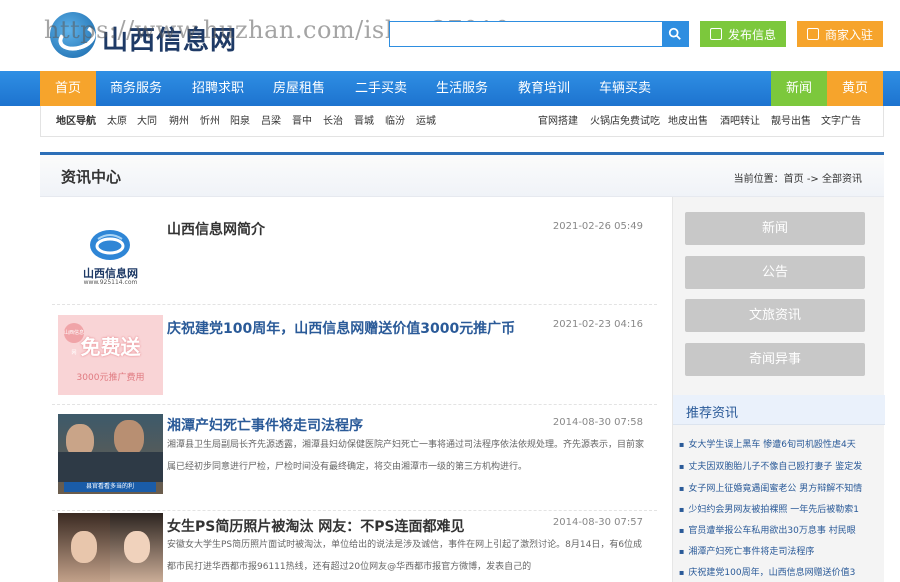 The width and height of the screenshot is (900, 582). What do you see at coordinates (341, 328) in the screenshot?
I see `article-title: 庆祝建党100周年，山西信息网赠送价值3000元推广币` at bounding box center [341, 328].